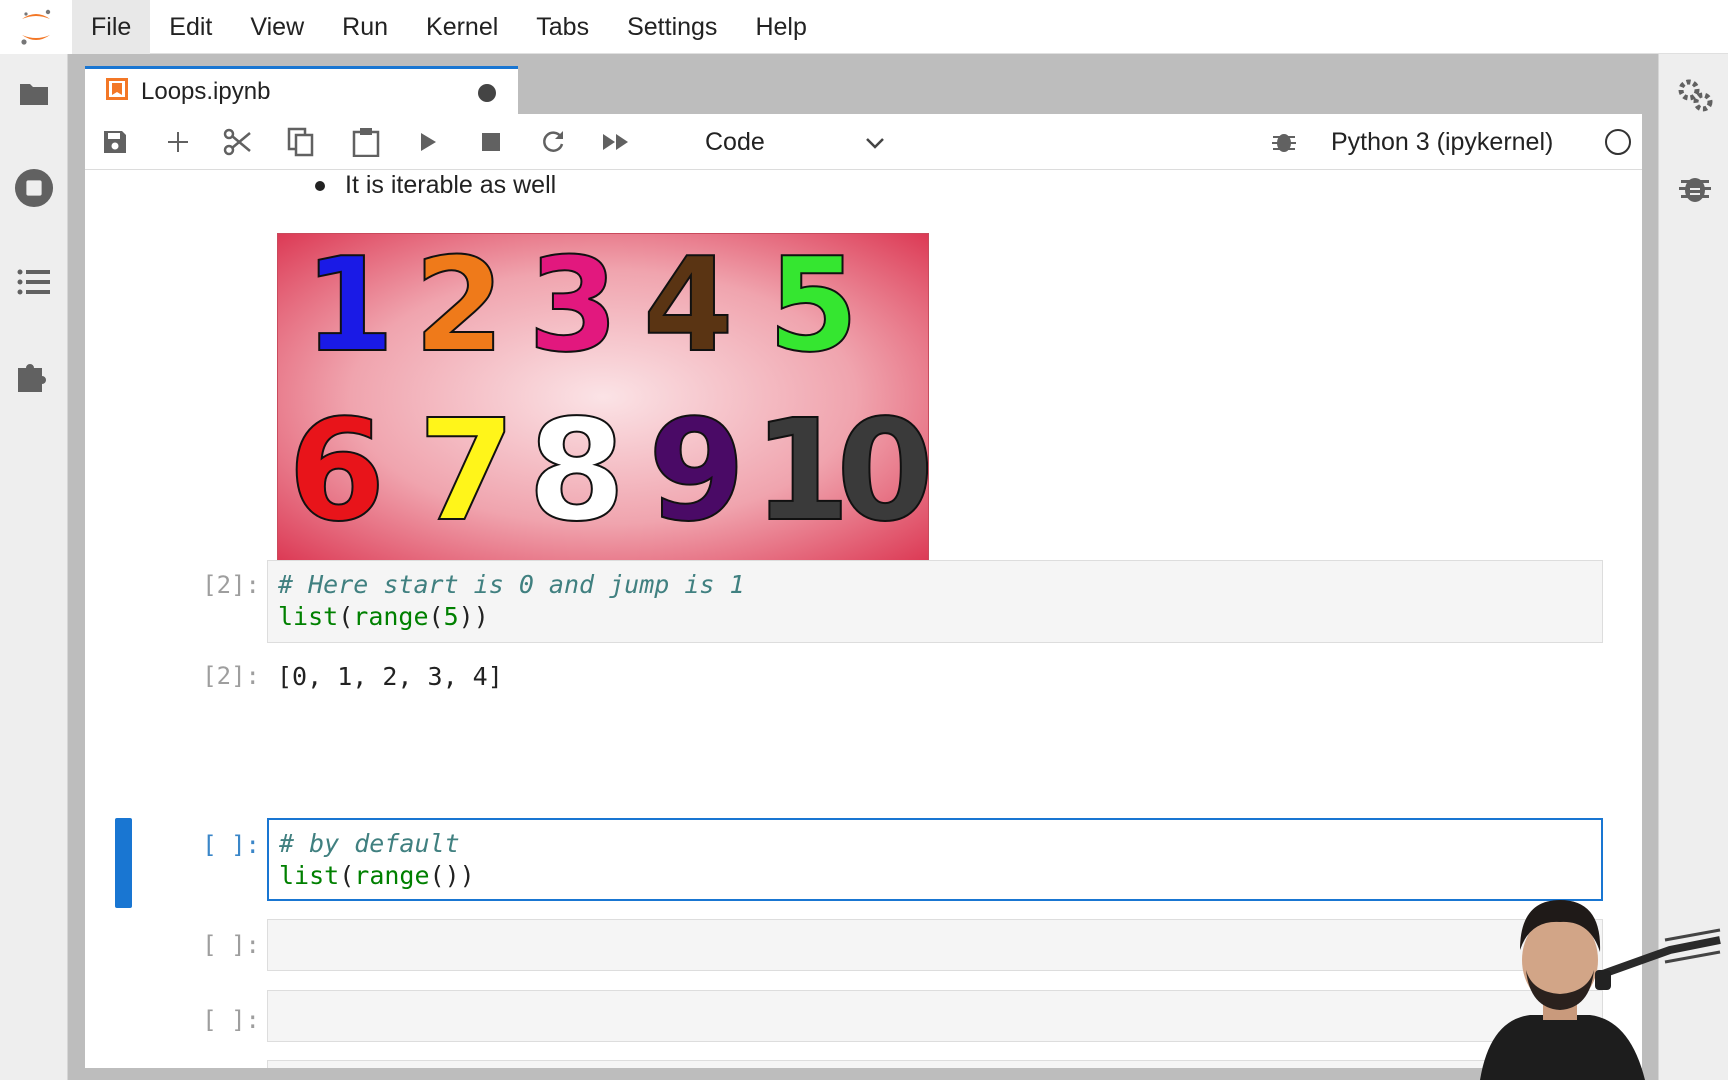  Describe the element at coordinates (511, 584) in the screenshot. I see `code-comment: # Here start is 0 and jump is 1` at that location.